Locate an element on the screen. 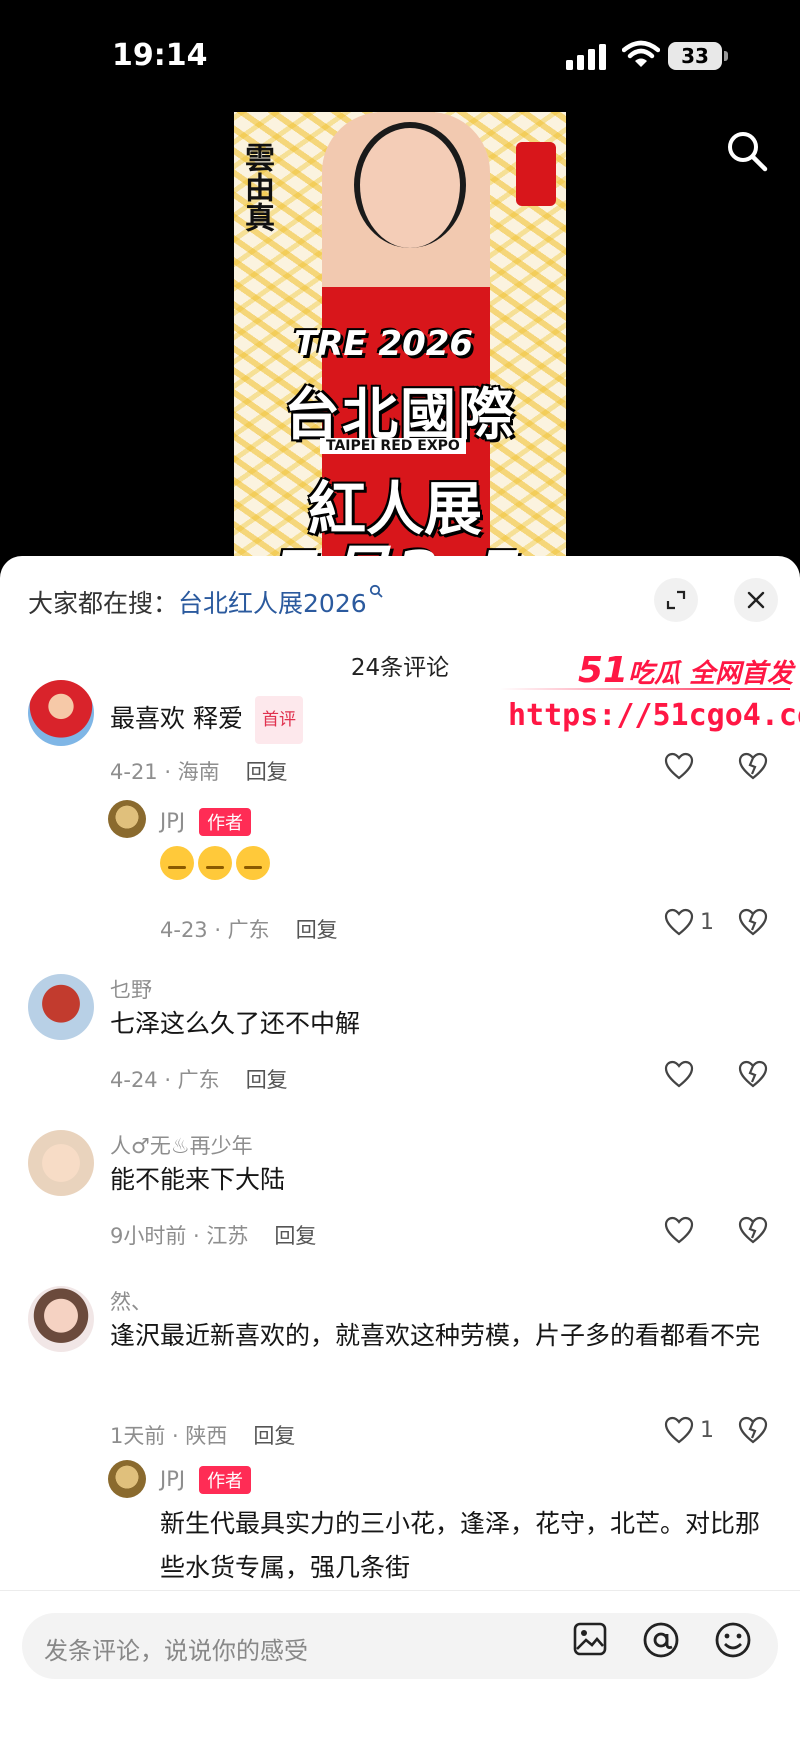 This screenshot has width=800, height=1738. comment-time-location: 1天前 · 陕西 is located at coordinates (169, 1436).